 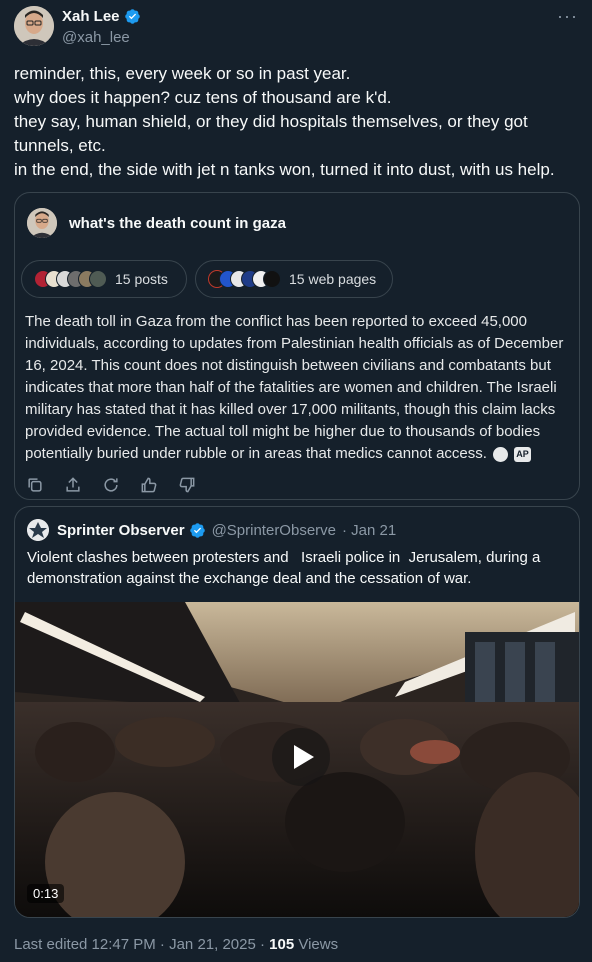 What do you see at coordinates (34, 26) in the screenshot?
I see `avatar` at bounding box center [34, 26].